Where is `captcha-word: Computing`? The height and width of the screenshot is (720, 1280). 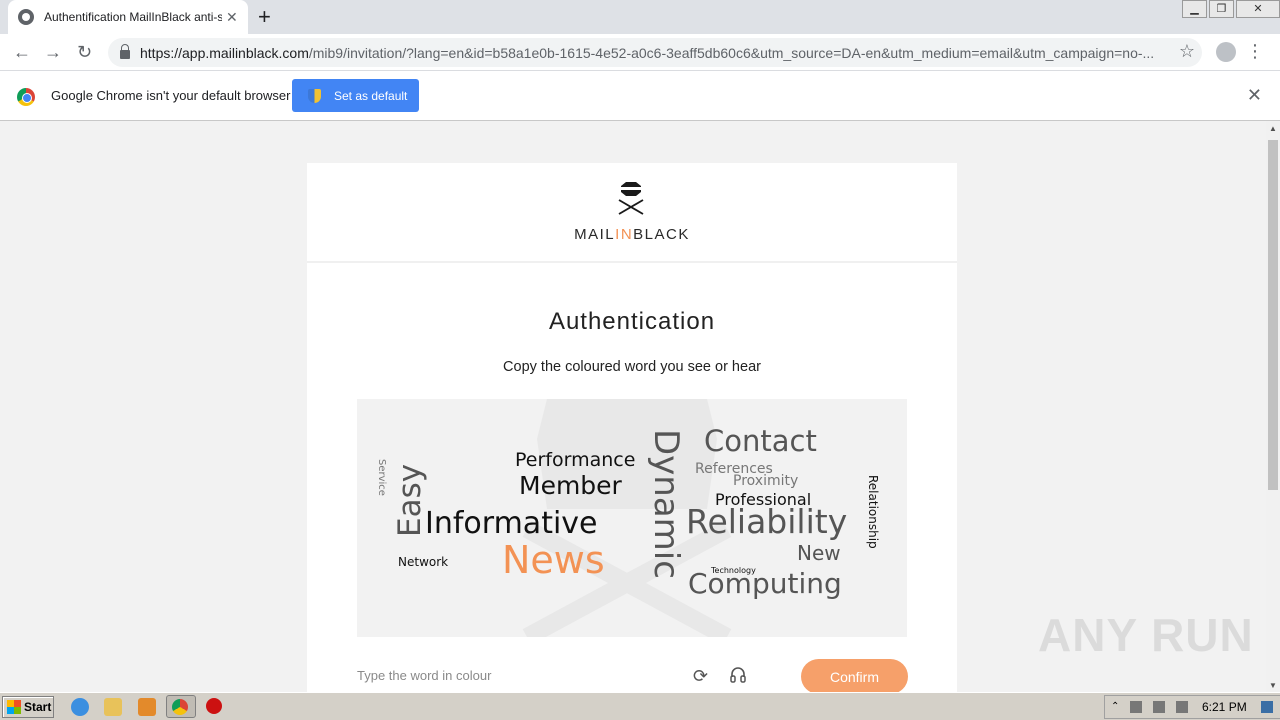
captcha-word: Computing is located at coordinates (765, 583).